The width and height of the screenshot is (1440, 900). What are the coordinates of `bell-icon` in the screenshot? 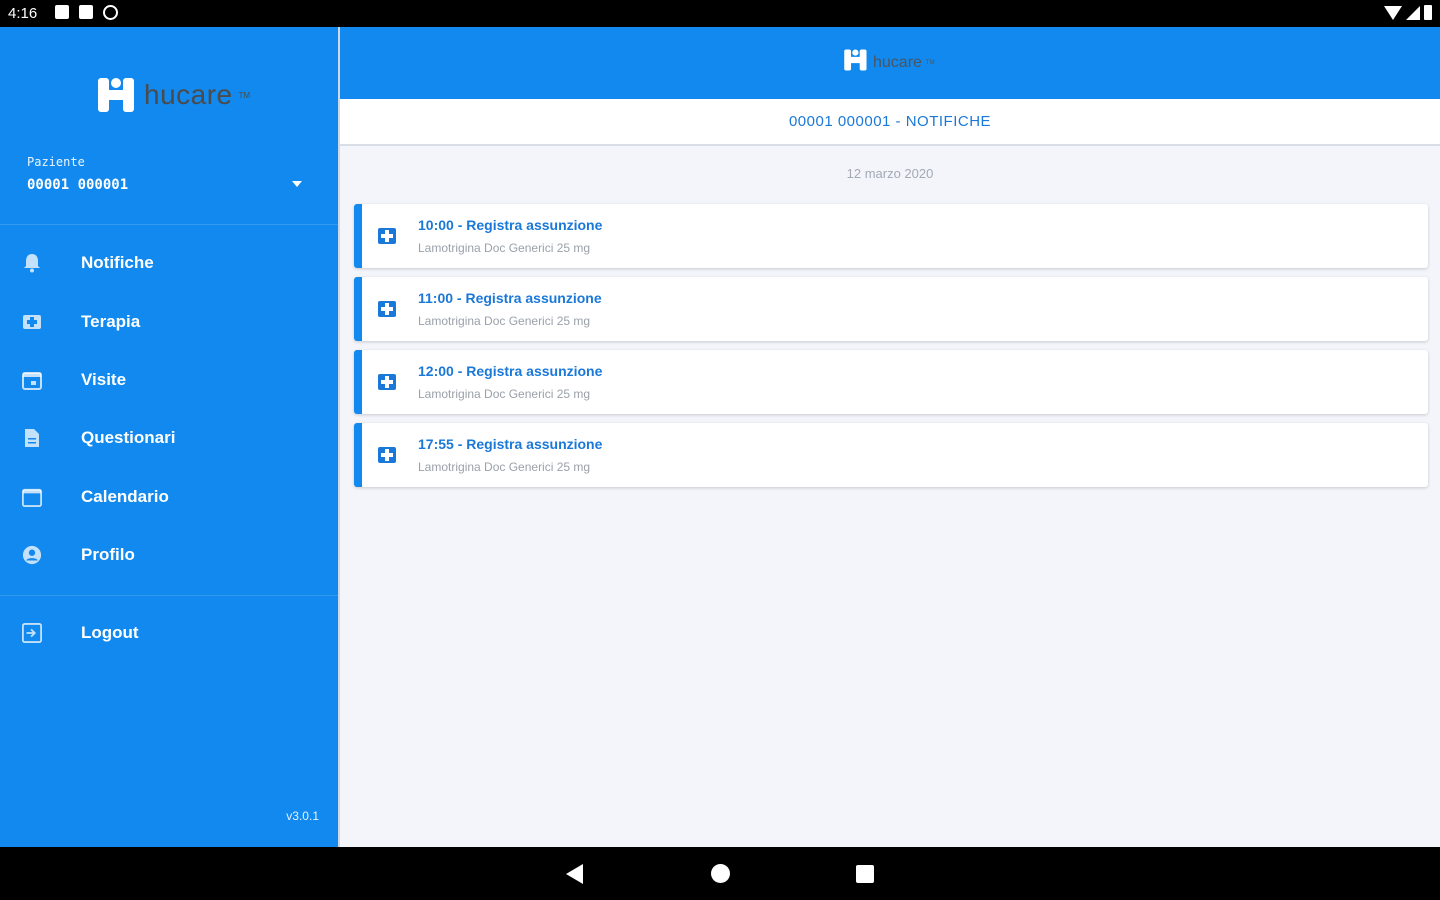 It's located at (32, 263).